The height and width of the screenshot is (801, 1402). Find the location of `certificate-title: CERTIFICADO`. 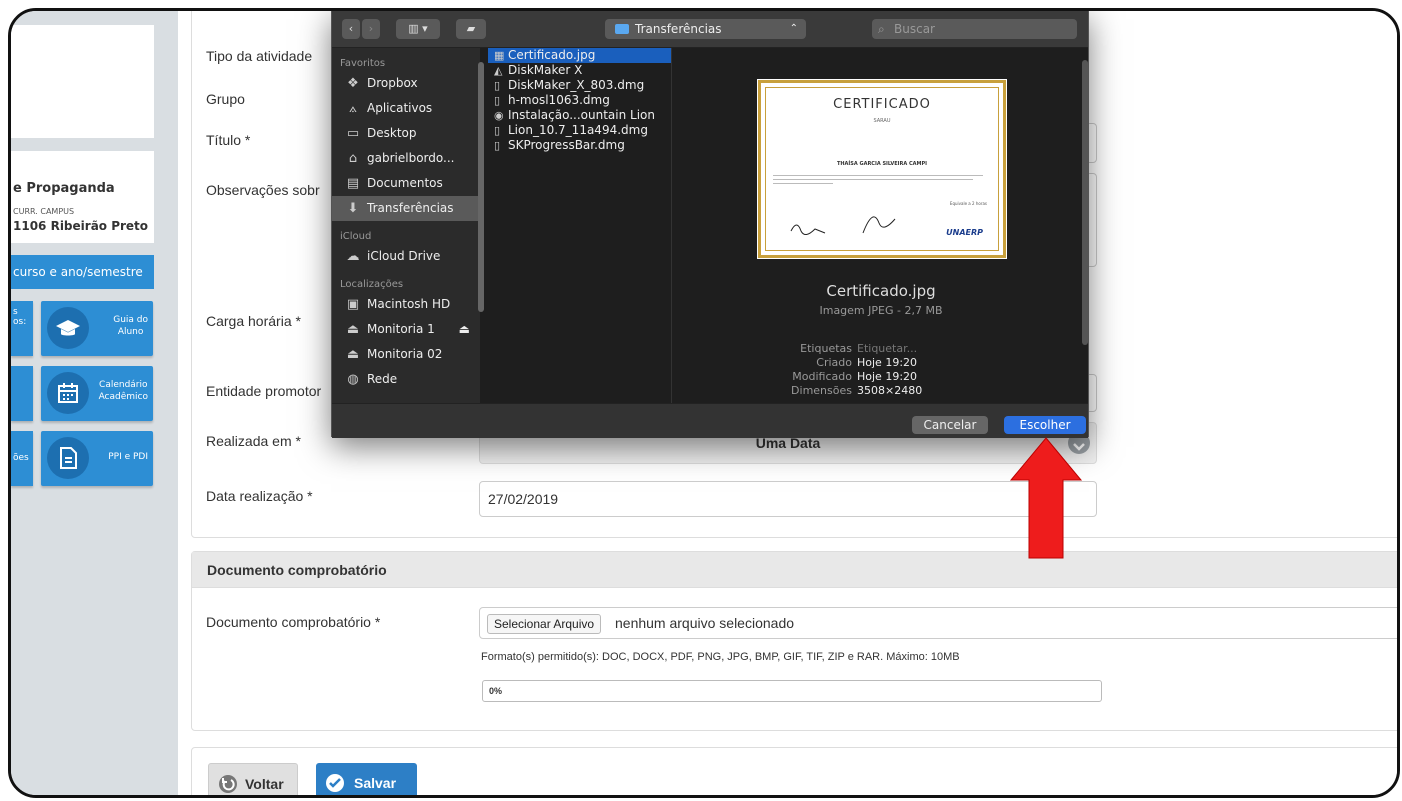

certificate-title: CERTIFICADO is located at coordinates (882, 104).